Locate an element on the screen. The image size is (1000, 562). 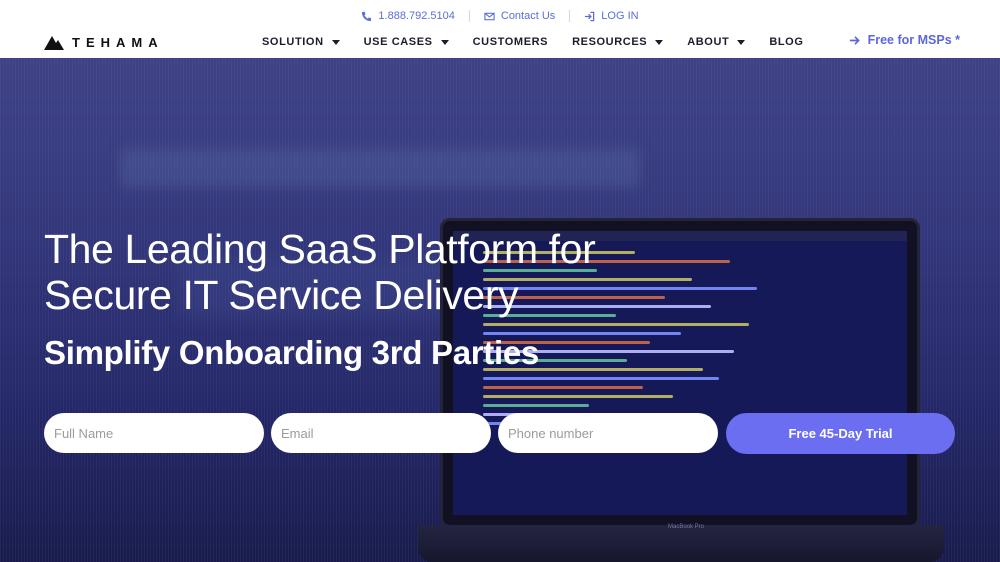
nav-item-blog: BLOG is located at coordinates (786, 42).